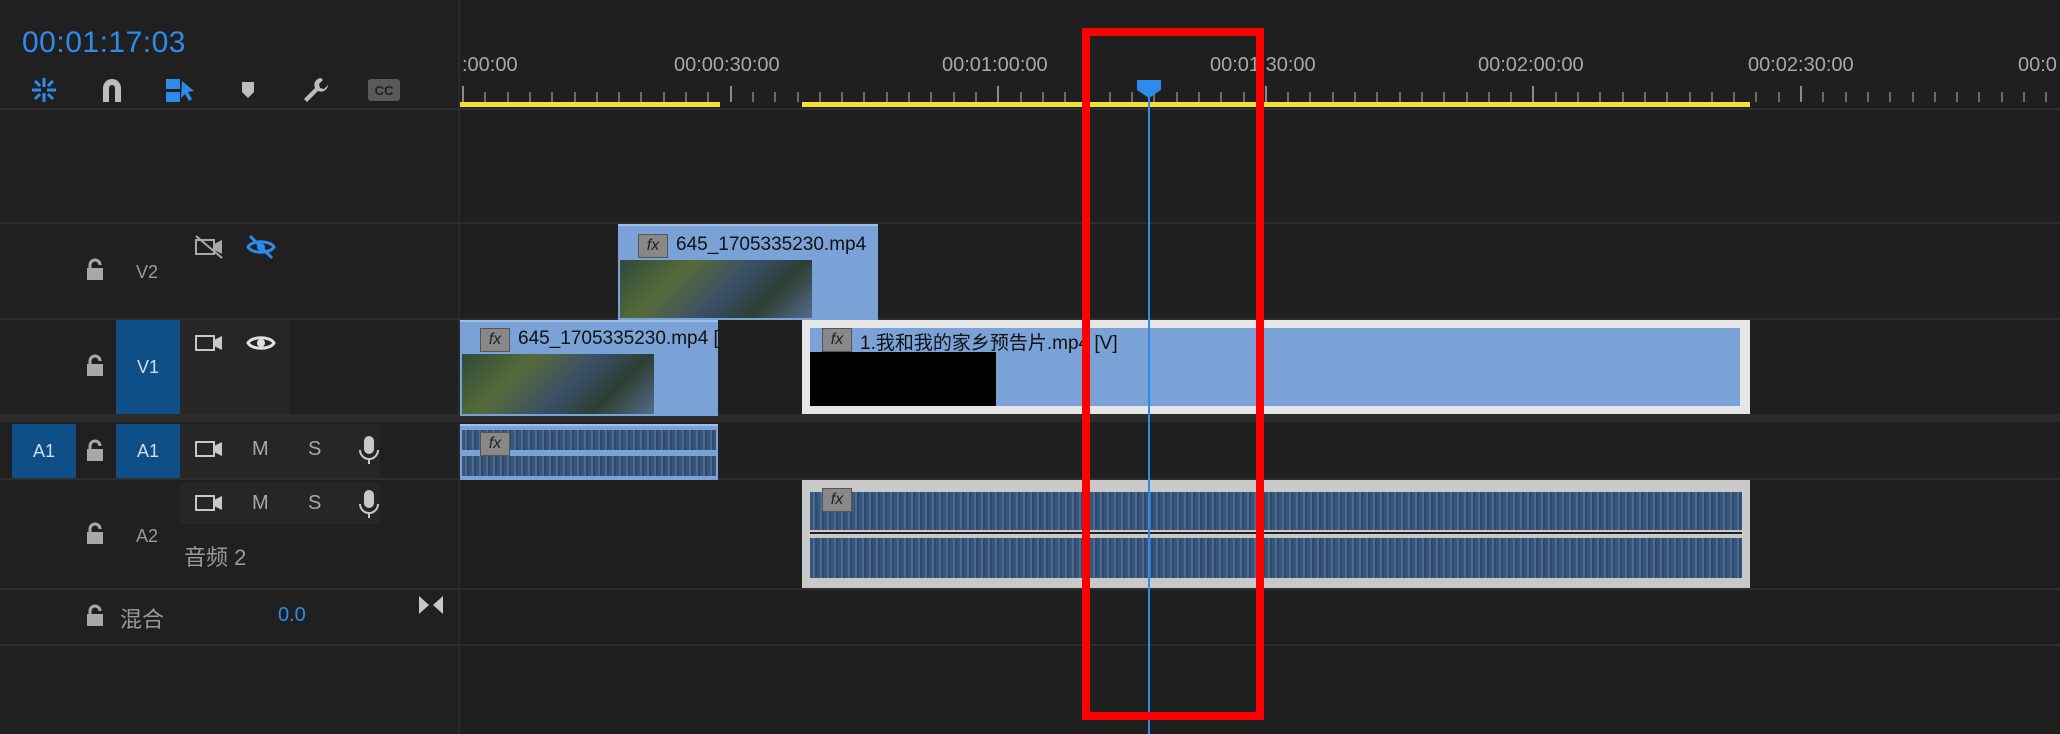 This screenshot has width=2060, height=734. I want to click on add-marker-icon, so click(248, 90).